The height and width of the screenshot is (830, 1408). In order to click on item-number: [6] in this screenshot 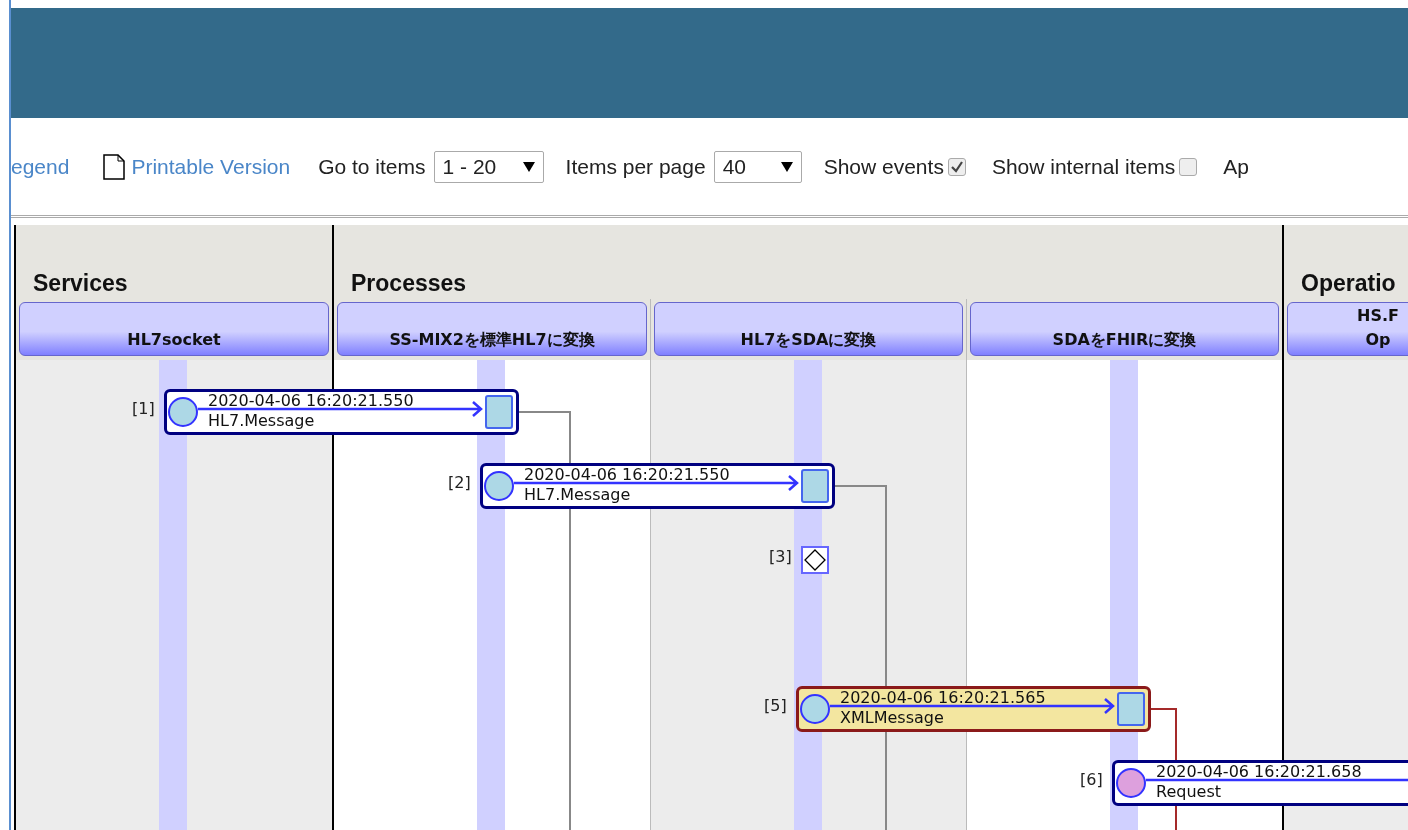, I will do `click(1091, 779)`.